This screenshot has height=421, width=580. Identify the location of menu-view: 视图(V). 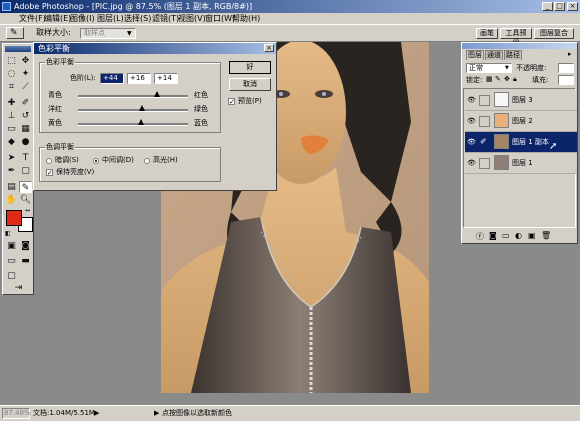
(192, 18).